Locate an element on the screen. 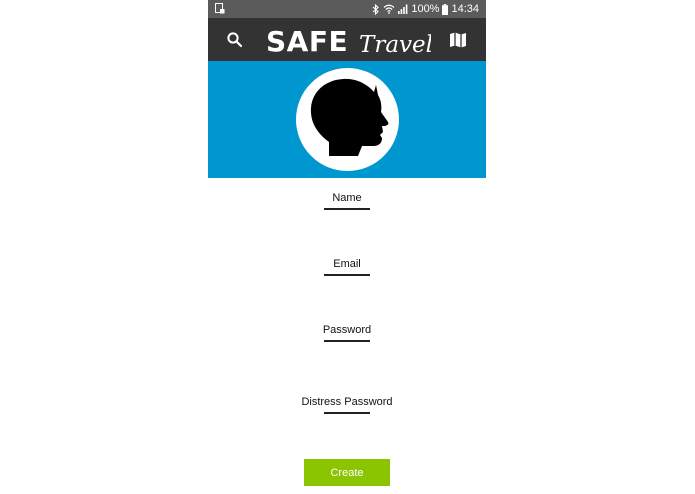 This screenshot has height=494, width=695. distress-password-field: Distress Password is located at coordinates (347, 405).